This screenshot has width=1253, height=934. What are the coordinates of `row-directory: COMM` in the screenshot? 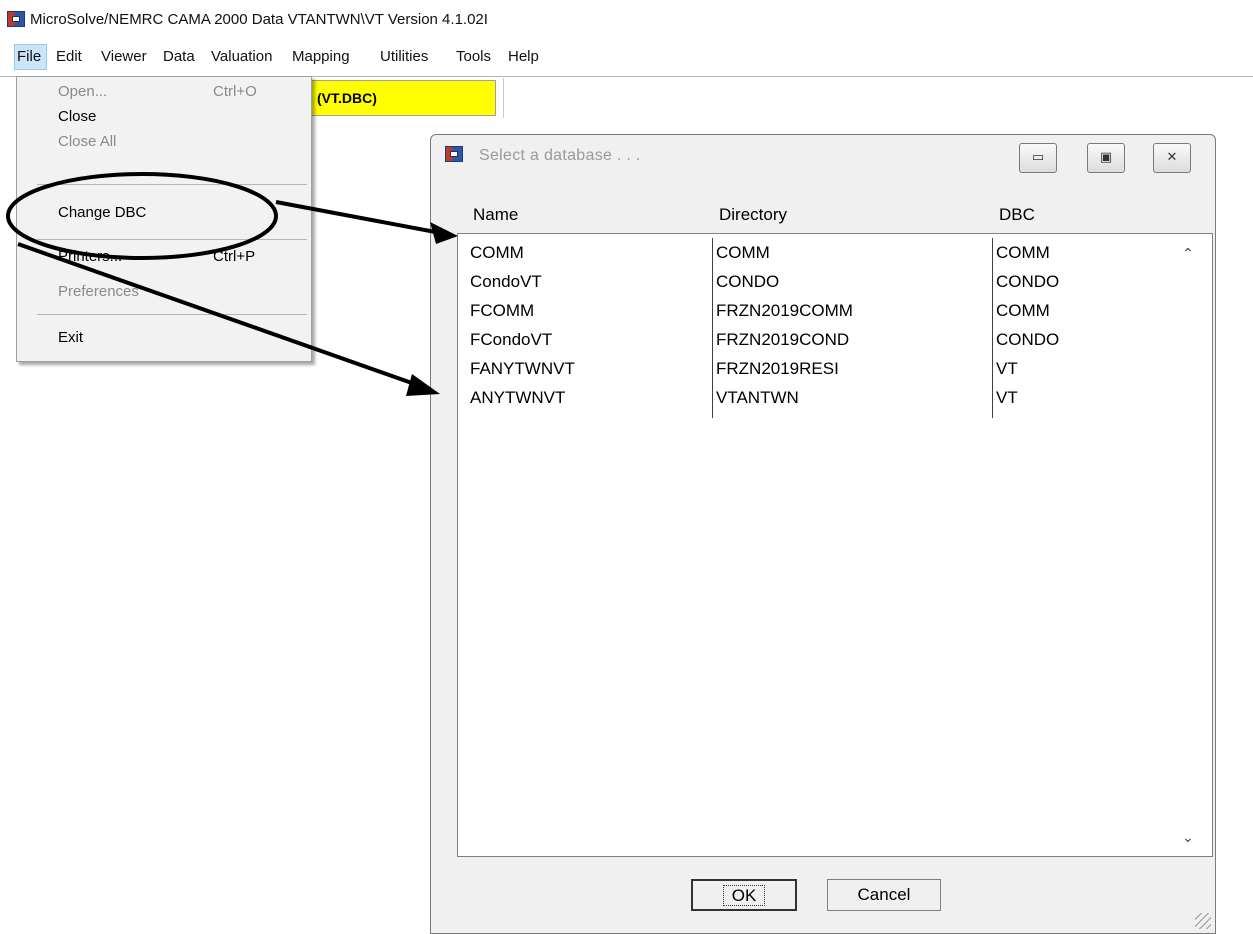 It's located at (743, 252).